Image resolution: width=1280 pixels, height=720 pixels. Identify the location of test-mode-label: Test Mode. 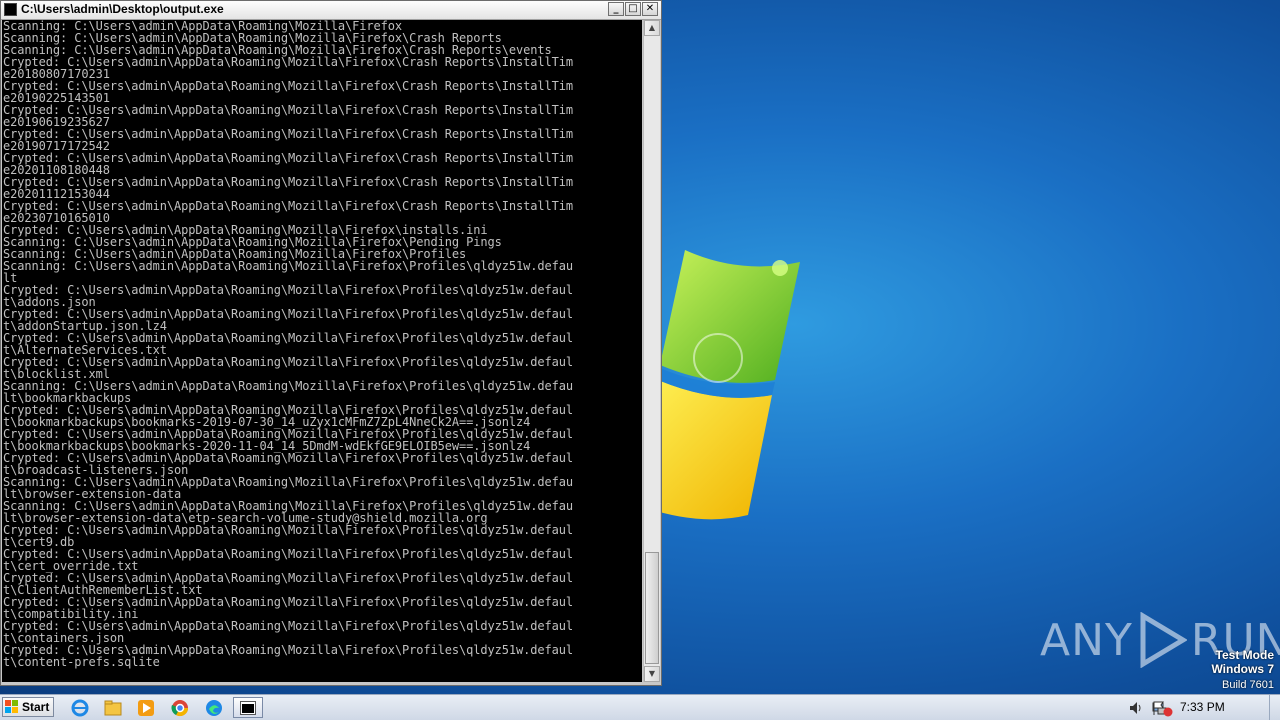
(1244, 655).